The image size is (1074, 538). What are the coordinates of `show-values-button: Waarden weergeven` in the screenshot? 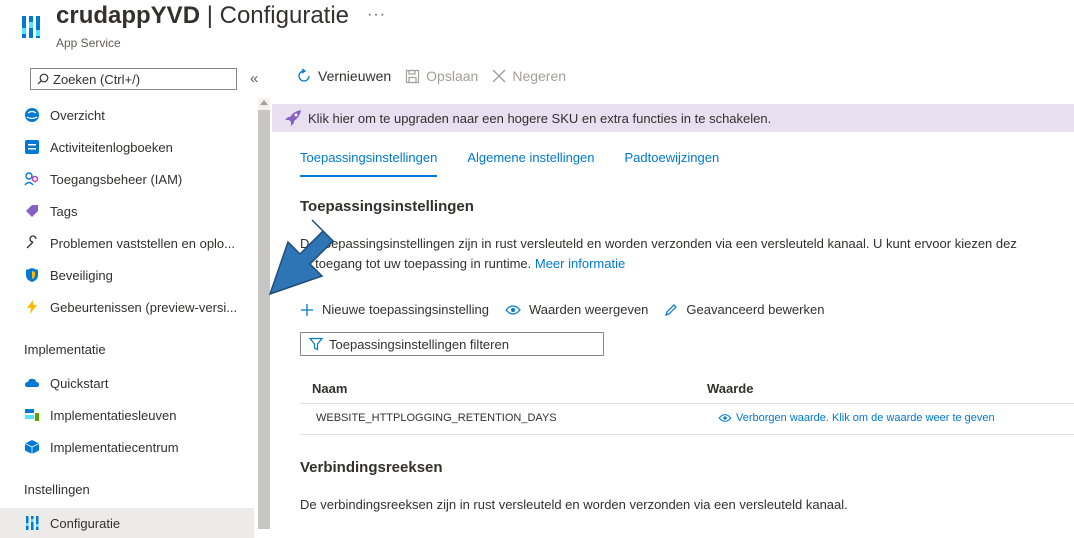 It's located at (576, 309).